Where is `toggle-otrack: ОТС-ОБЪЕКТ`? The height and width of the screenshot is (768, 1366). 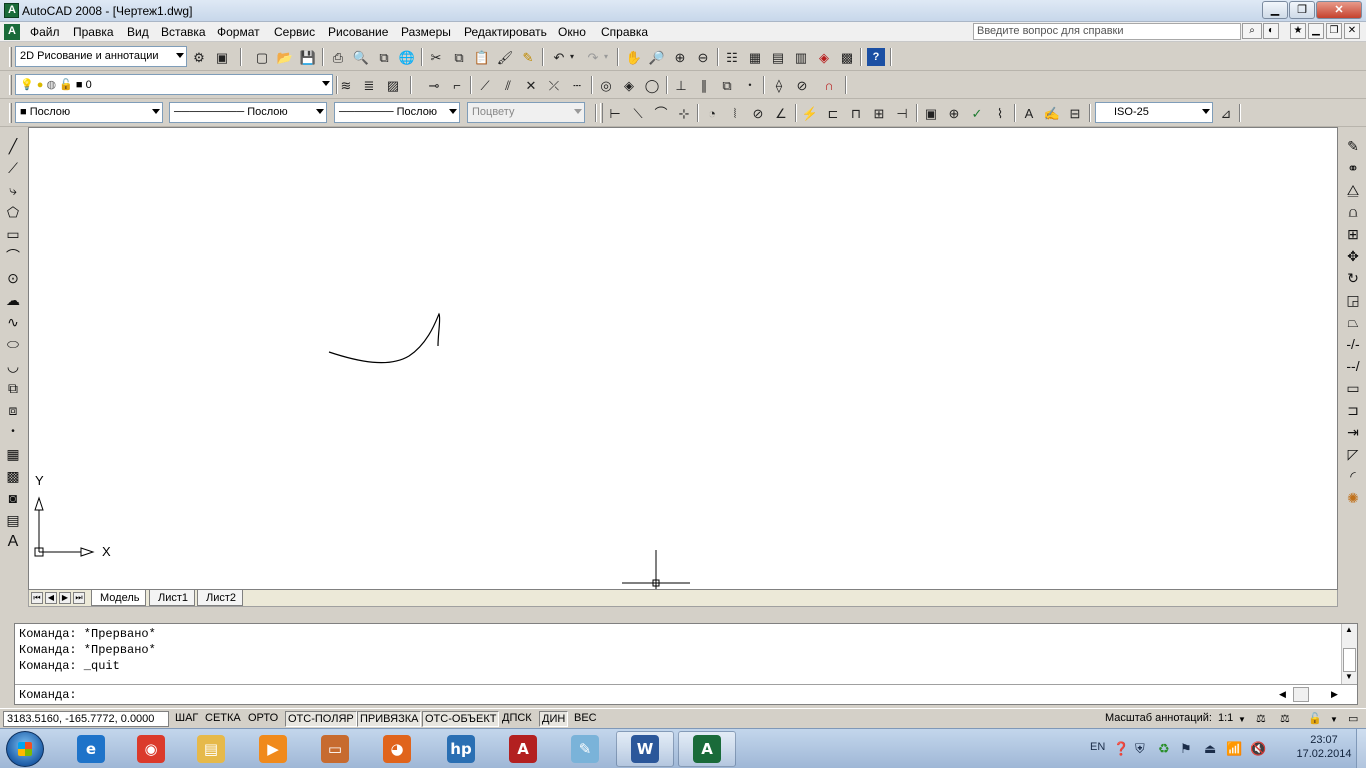 toggle-otrack: ОТС-ОБЪЕКТ is located at coordinates (461, 719).